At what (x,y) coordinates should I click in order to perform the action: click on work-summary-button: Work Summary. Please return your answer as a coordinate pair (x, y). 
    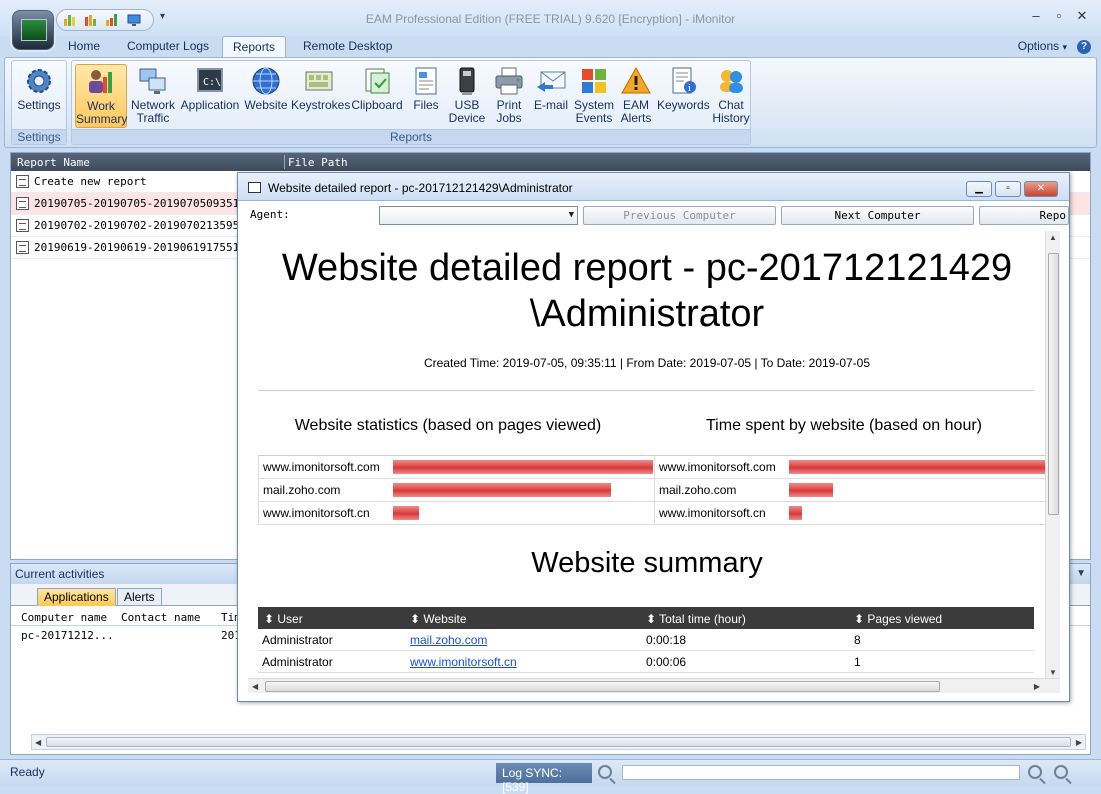
    Looking at the image, I should click on (101, 96).